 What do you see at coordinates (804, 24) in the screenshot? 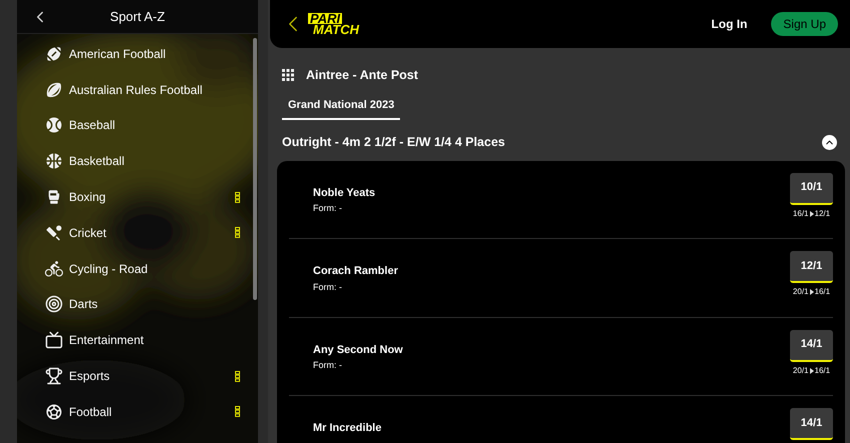
I see `signup-button: Sign Up` at bounding box center [804, 24].